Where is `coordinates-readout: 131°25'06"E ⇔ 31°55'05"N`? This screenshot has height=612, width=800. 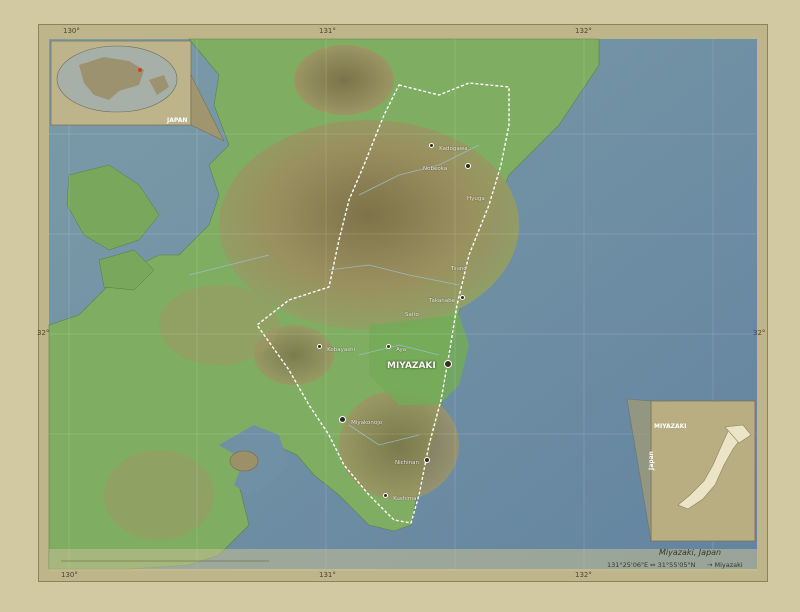
coordinates-readout: 131°25'06"E ⇔ 31°55'05"N is located at coordinates (651, 565).